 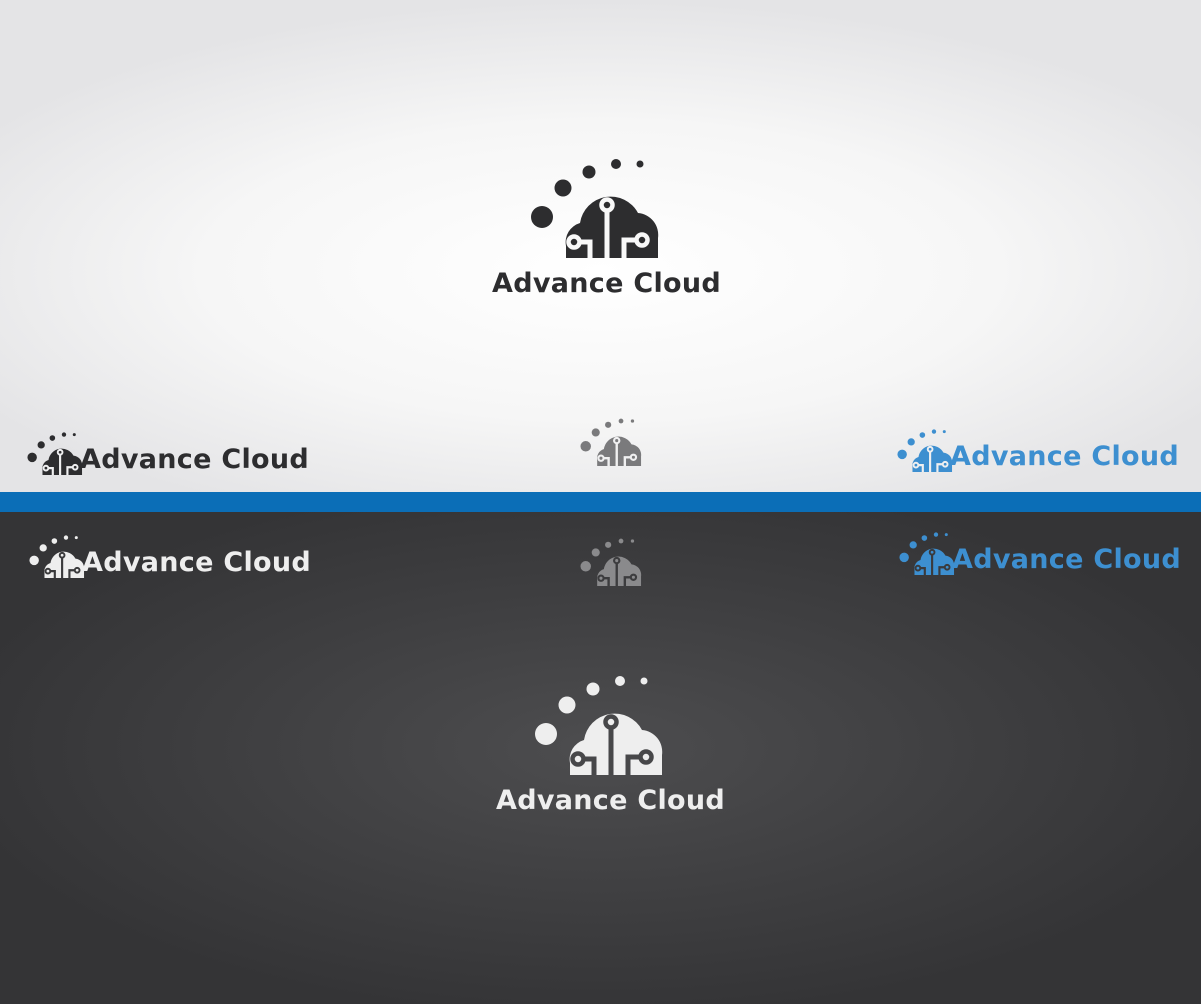 I want to click on logo-icon-gray-on-dark, so click(x=612, y=563).